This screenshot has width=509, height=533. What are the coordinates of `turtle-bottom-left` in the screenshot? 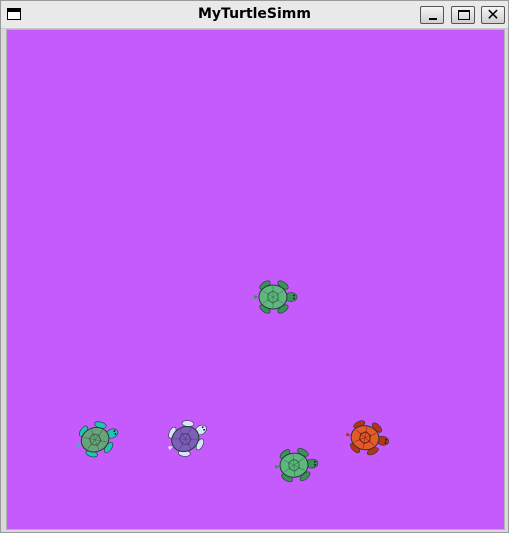 It's located at (97, 439).